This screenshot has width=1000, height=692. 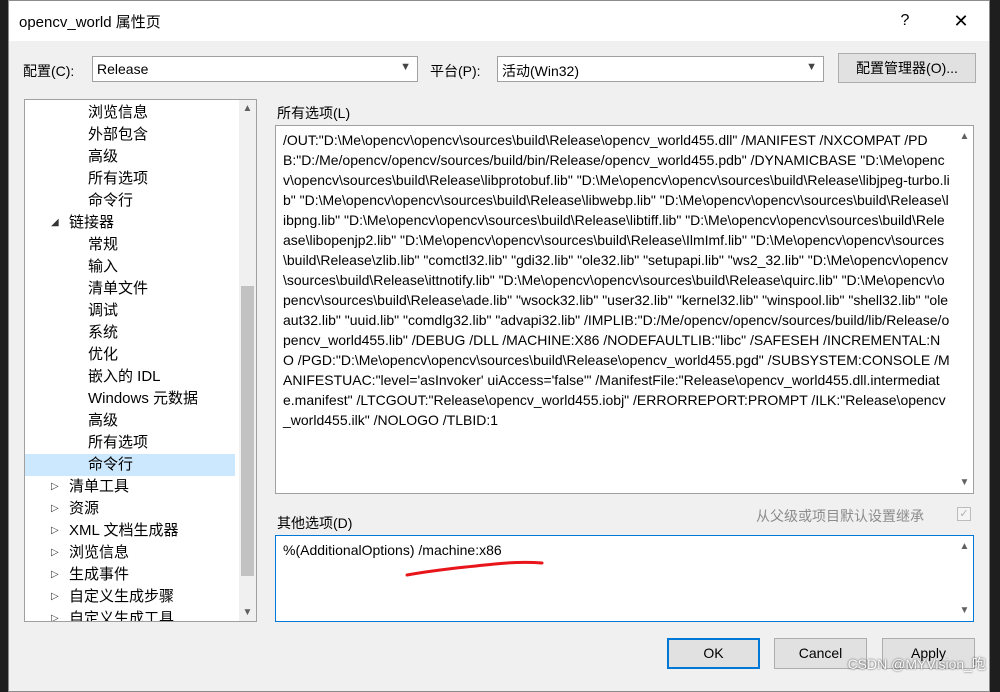 What do you see at coordinates (624, 578) in the screenshot?
I see `other-options-input: %(AdditionalOptions) /machine:x86 ▲ ▼` at bounding box center [624, 578].